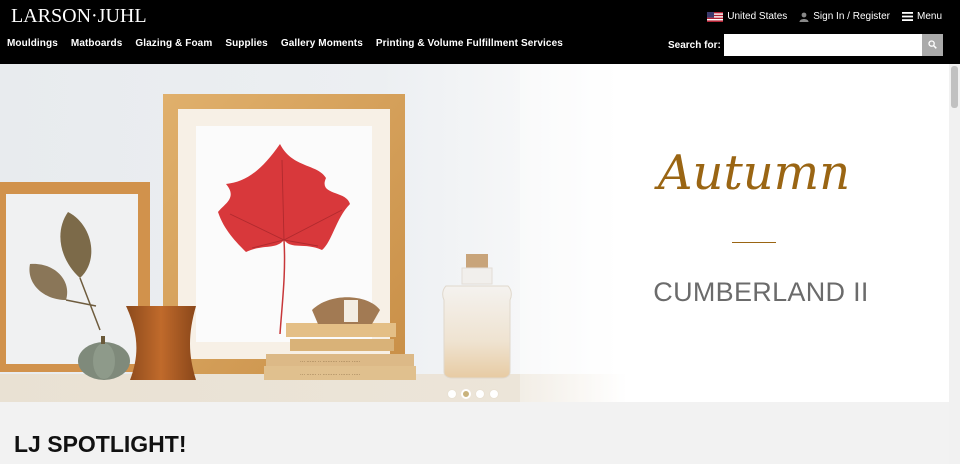 The width and height of the screenshot is (960, 464). Describe the element at coordinates (754, 242) in the screenshot. I see `hero-divider` at that location.